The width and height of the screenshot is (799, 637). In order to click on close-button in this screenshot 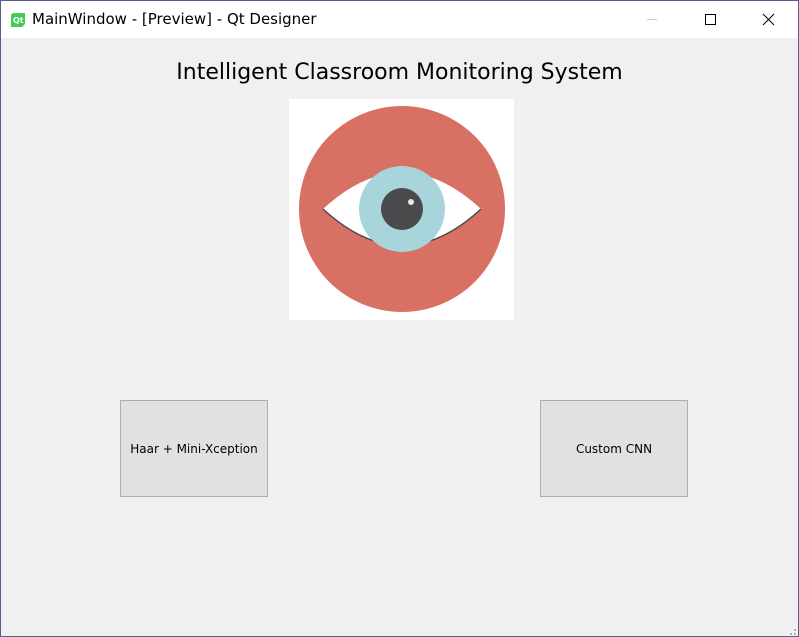, I will do `click(768, 19)`.